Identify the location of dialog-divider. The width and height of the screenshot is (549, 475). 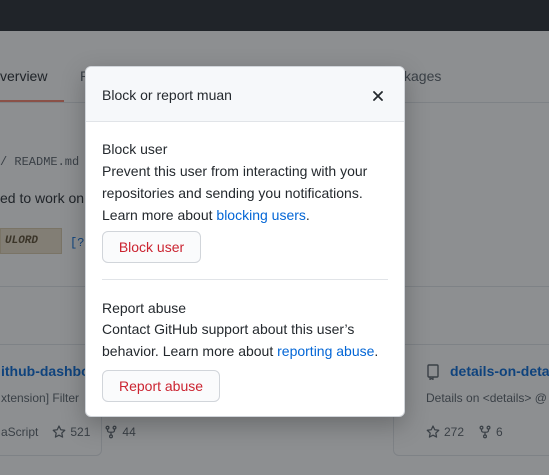
(245, 279).